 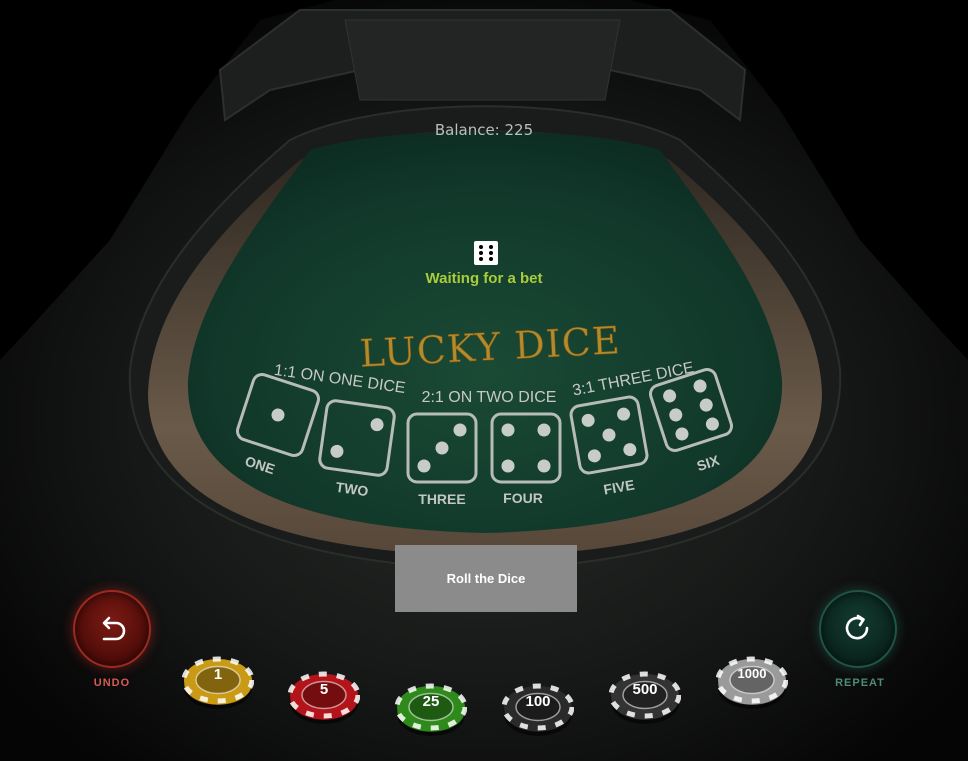 I want to click on chip-5-icon, so click(x=324, y=697).